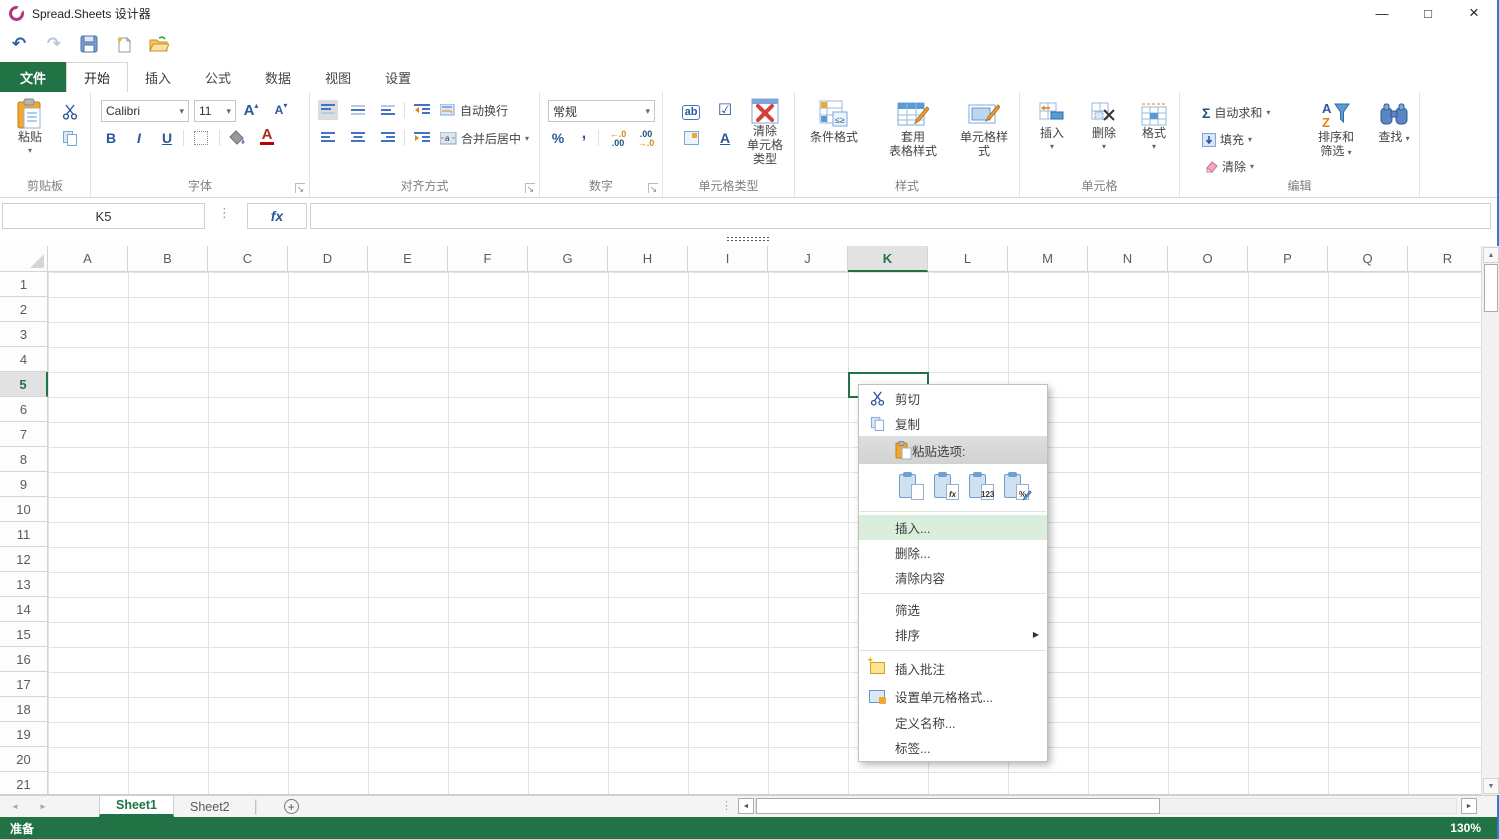  Describe the element at coordinates (89, 44) in the screenshot. I see `save-icon` at that location.